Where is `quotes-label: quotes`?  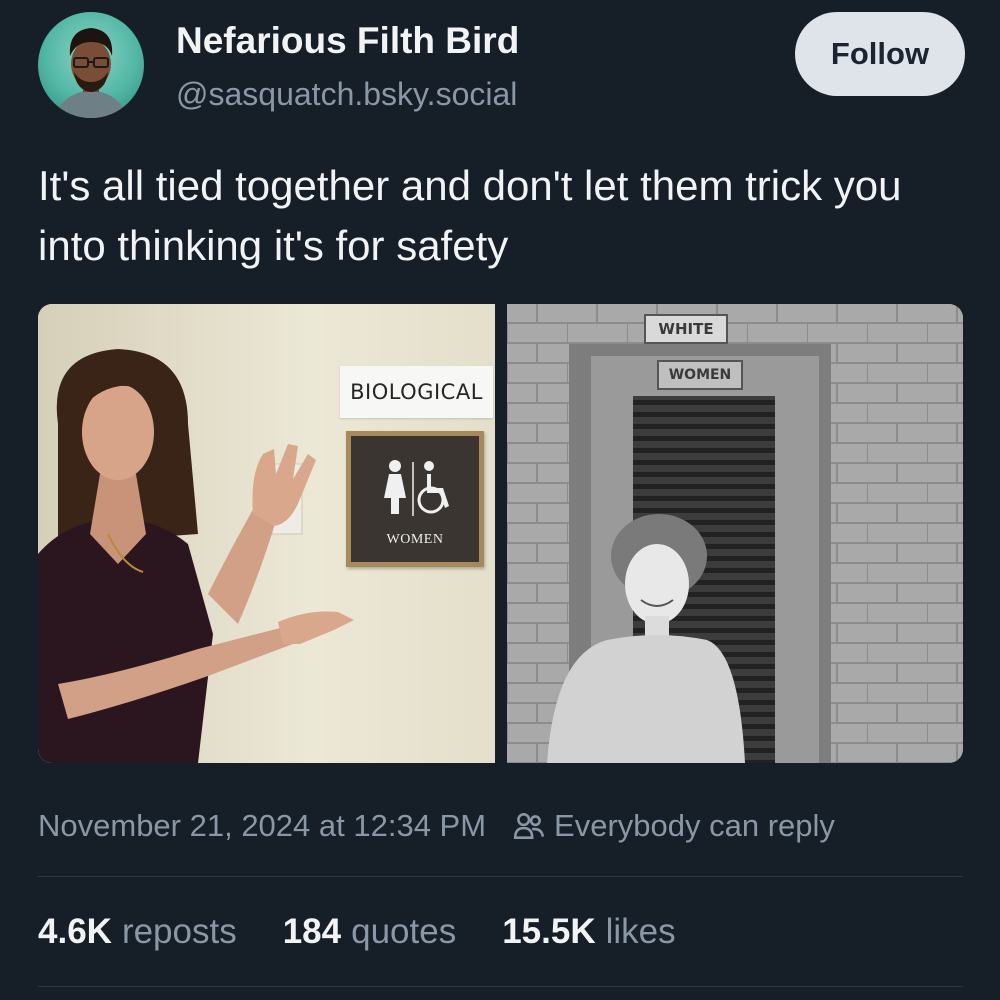
quotes-label: quotes is located at coordinates (404, 931).